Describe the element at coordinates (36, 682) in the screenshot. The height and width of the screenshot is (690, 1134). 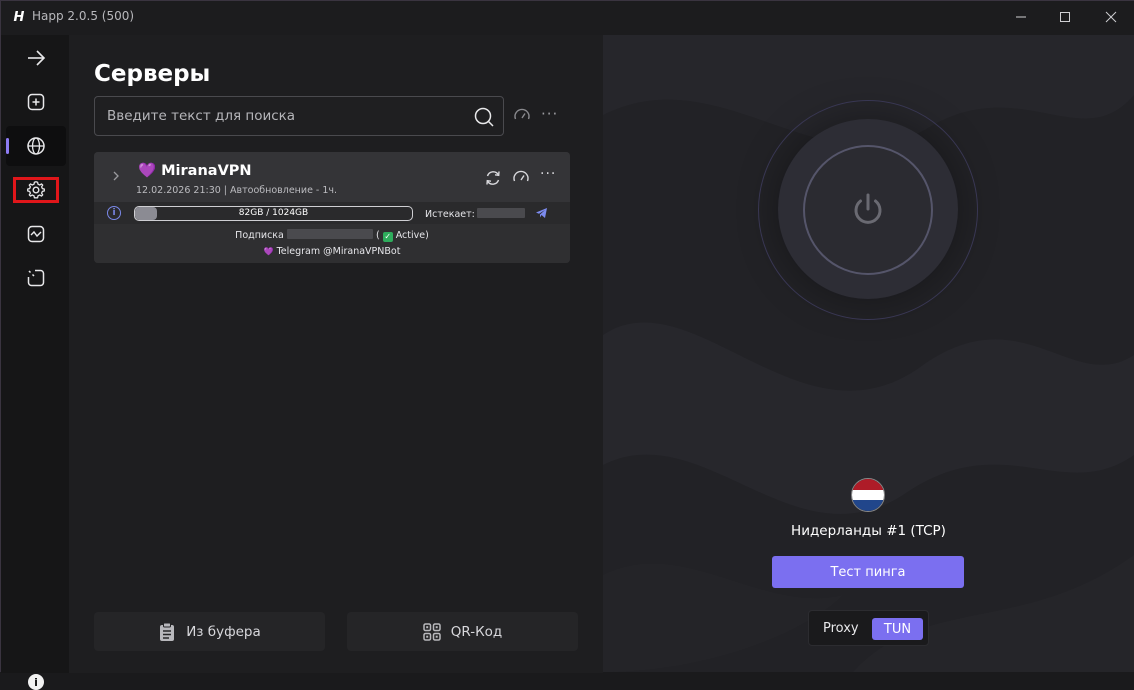
I see `about-info-button: i` at that location.